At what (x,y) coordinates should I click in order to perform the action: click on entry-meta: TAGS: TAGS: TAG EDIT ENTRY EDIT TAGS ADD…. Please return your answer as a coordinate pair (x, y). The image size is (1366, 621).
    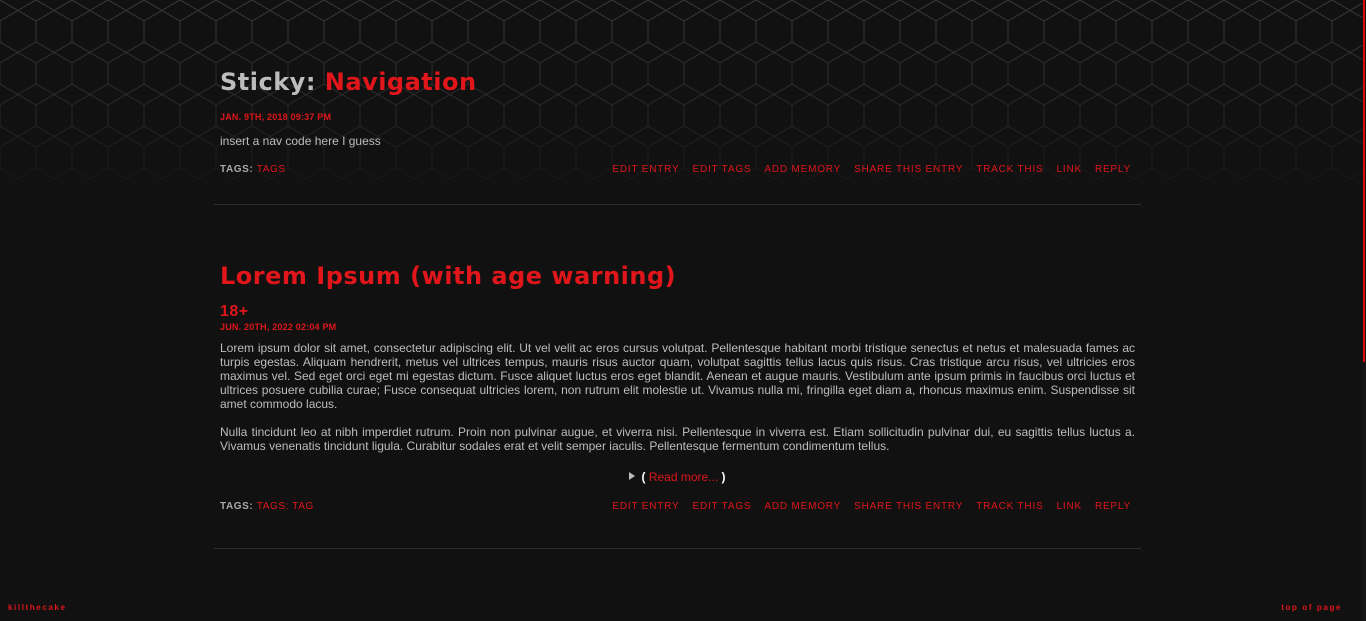
    Looking at the image, I should click on (677, 506).